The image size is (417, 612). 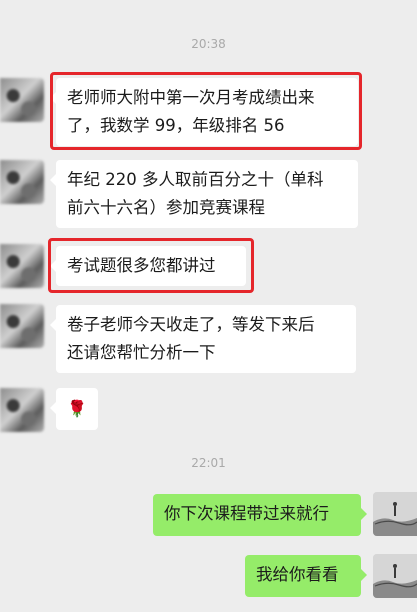 What do you see at coordinates (208, 44) in the screenshot?
I see `timestamp-1: 20:38` at bounding box center [208, 44].